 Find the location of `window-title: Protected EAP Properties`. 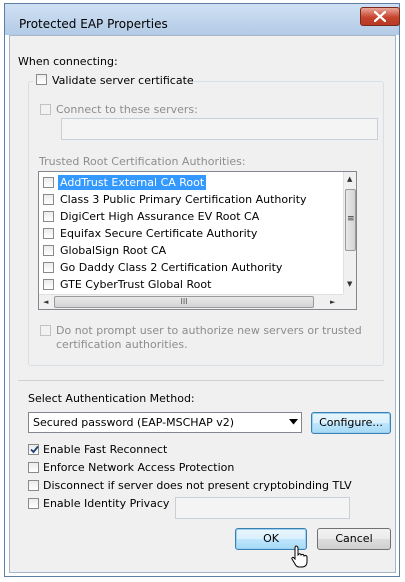

window-title: Protected EAP Properties is located at coordinates (93, 24).